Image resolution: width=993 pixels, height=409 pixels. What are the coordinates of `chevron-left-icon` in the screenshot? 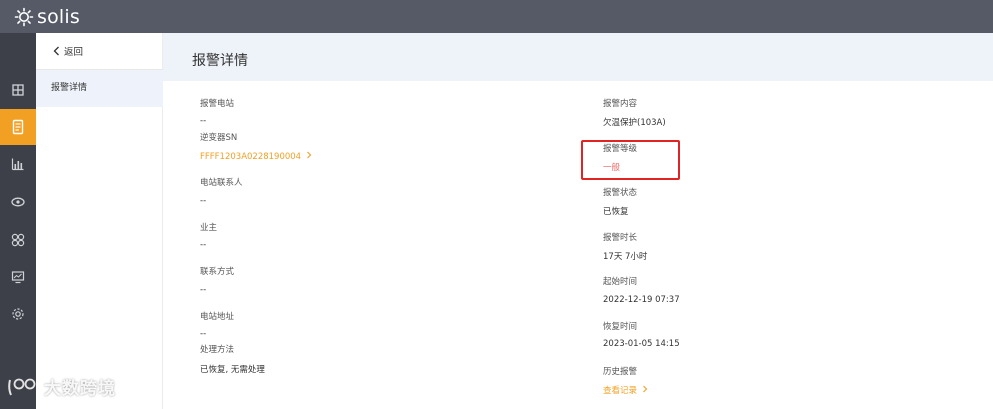 It's located at (56, 51).